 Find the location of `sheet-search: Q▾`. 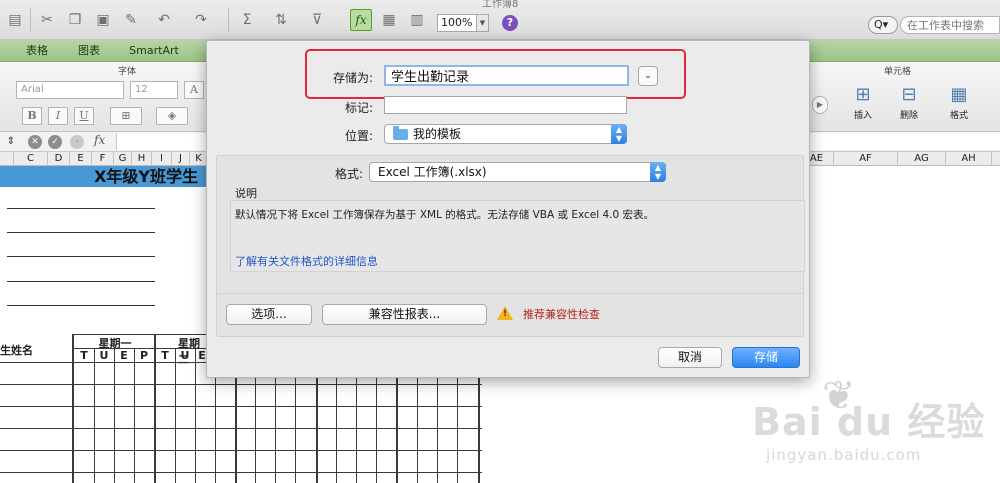

sheet-search: Q▾ is located at coordinates (934, 25).